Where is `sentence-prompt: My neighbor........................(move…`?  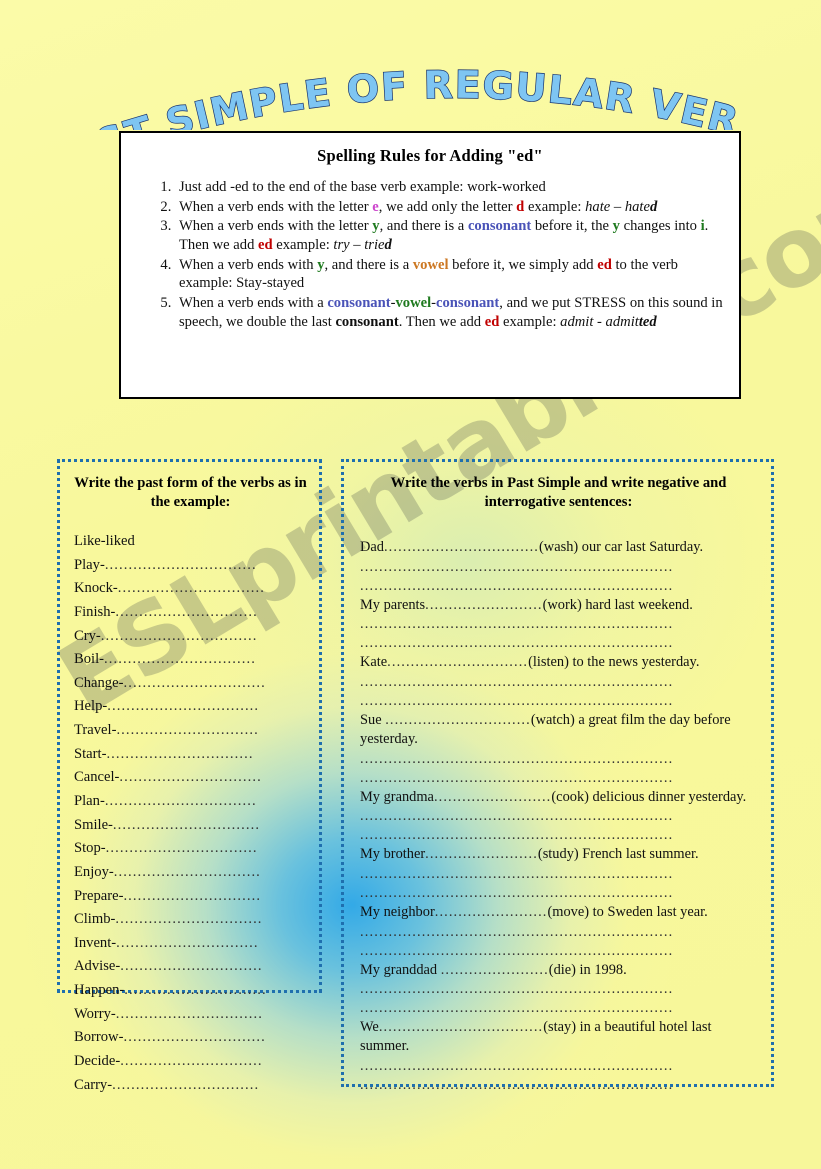
sentence-prompt: My neighbor........................(move… is located at coordinates (558, 912).